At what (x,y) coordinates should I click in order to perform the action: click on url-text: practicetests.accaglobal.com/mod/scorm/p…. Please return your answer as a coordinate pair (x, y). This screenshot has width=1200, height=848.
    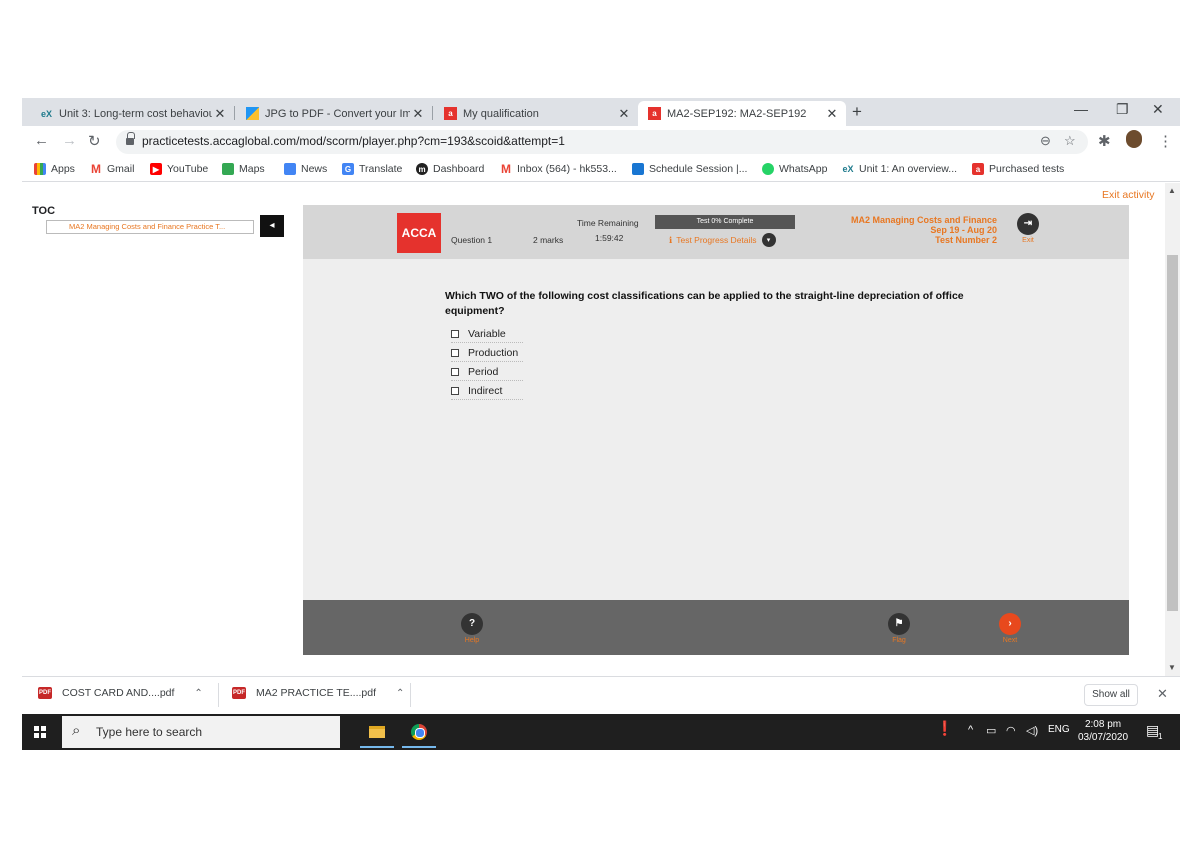
    Looking at the image, I should click on (353, 141).